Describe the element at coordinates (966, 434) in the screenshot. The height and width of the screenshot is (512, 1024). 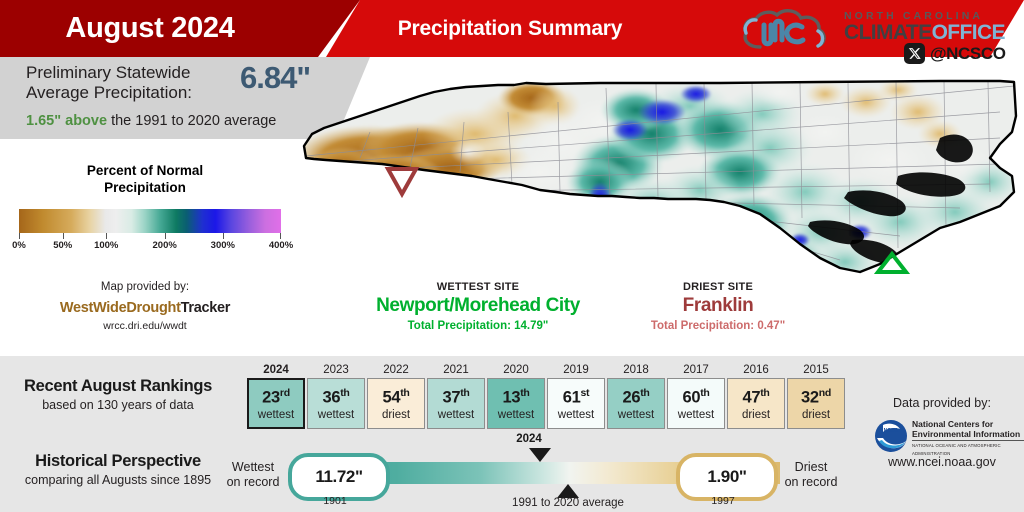
I see `ncei-line2: Environmental Information` at that location.